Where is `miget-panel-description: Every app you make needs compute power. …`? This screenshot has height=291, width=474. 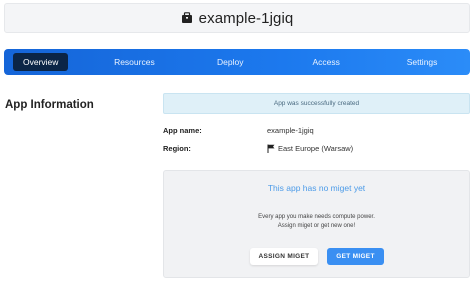
miget-panel-description: Every app you make needs compute power. … is located at coordinates (316, 222).